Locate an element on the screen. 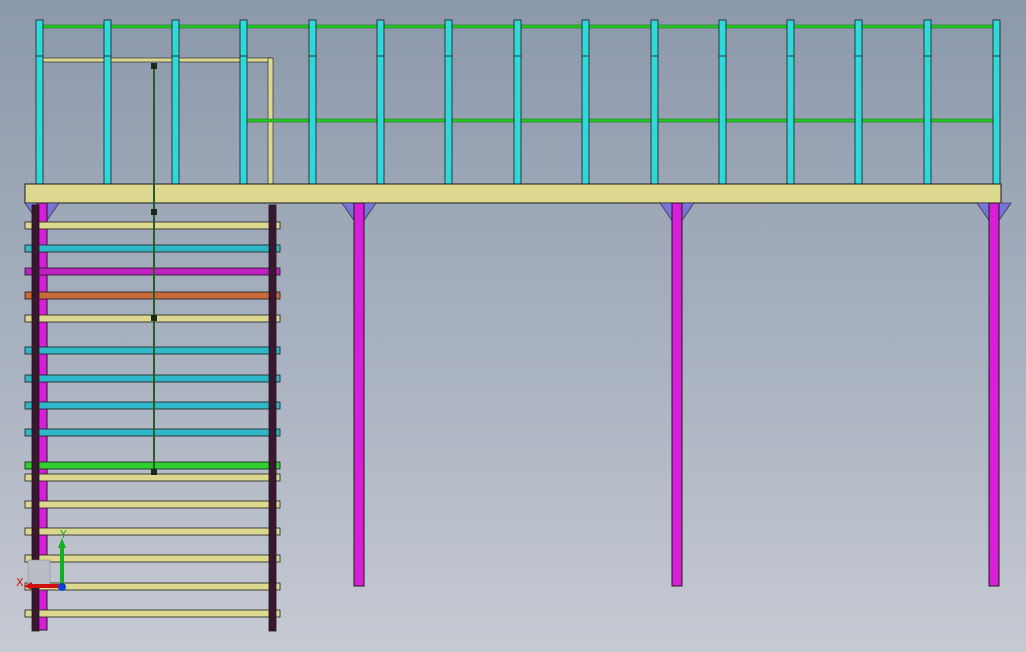 The image size is (1026, 652). platform-deck is located at coordinates (513, 193).